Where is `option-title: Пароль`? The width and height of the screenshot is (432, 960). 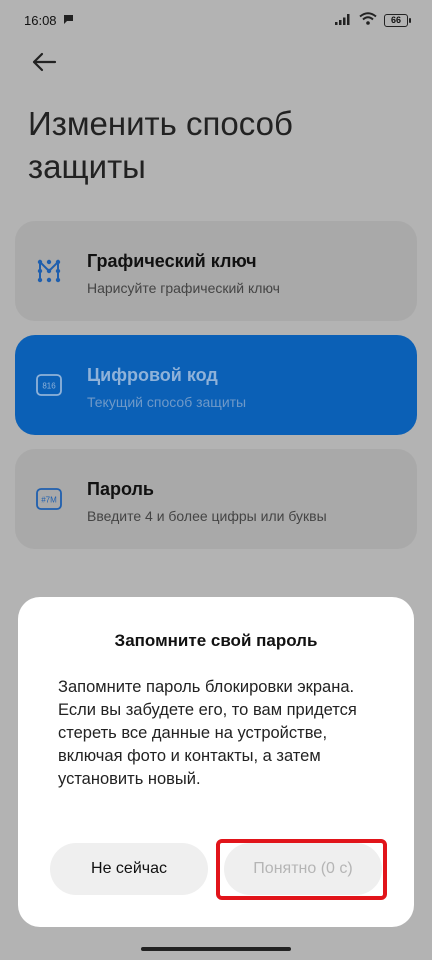 option-title: Пароль is located at coordinates (120, 489).